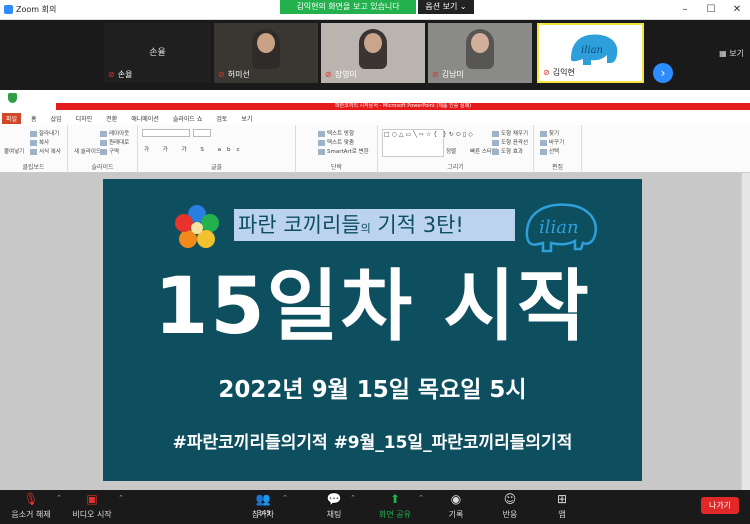  Describe the element at coordinates (263, 514) in the screenshot. I see `participants-label: 참가자` at that location.